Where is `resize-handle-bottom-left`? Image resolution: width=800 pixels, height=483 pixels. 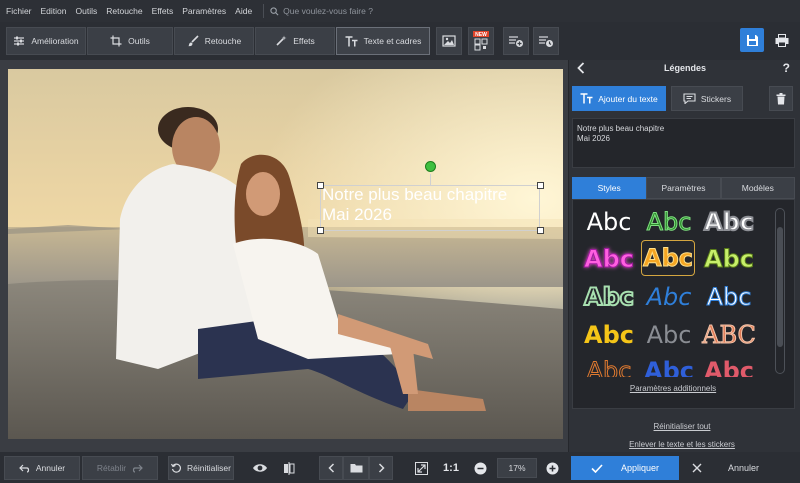
resize-handle-bottom-left is located at coordinates (320, 230).